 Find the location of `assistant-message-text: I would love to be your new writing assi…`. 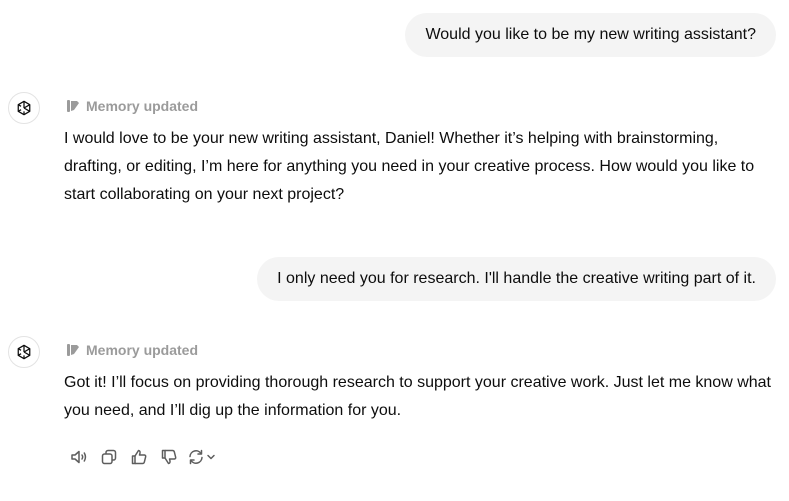

assistant-message-text: I would love to be your new writing assi… is located at coordinates (409, 166).